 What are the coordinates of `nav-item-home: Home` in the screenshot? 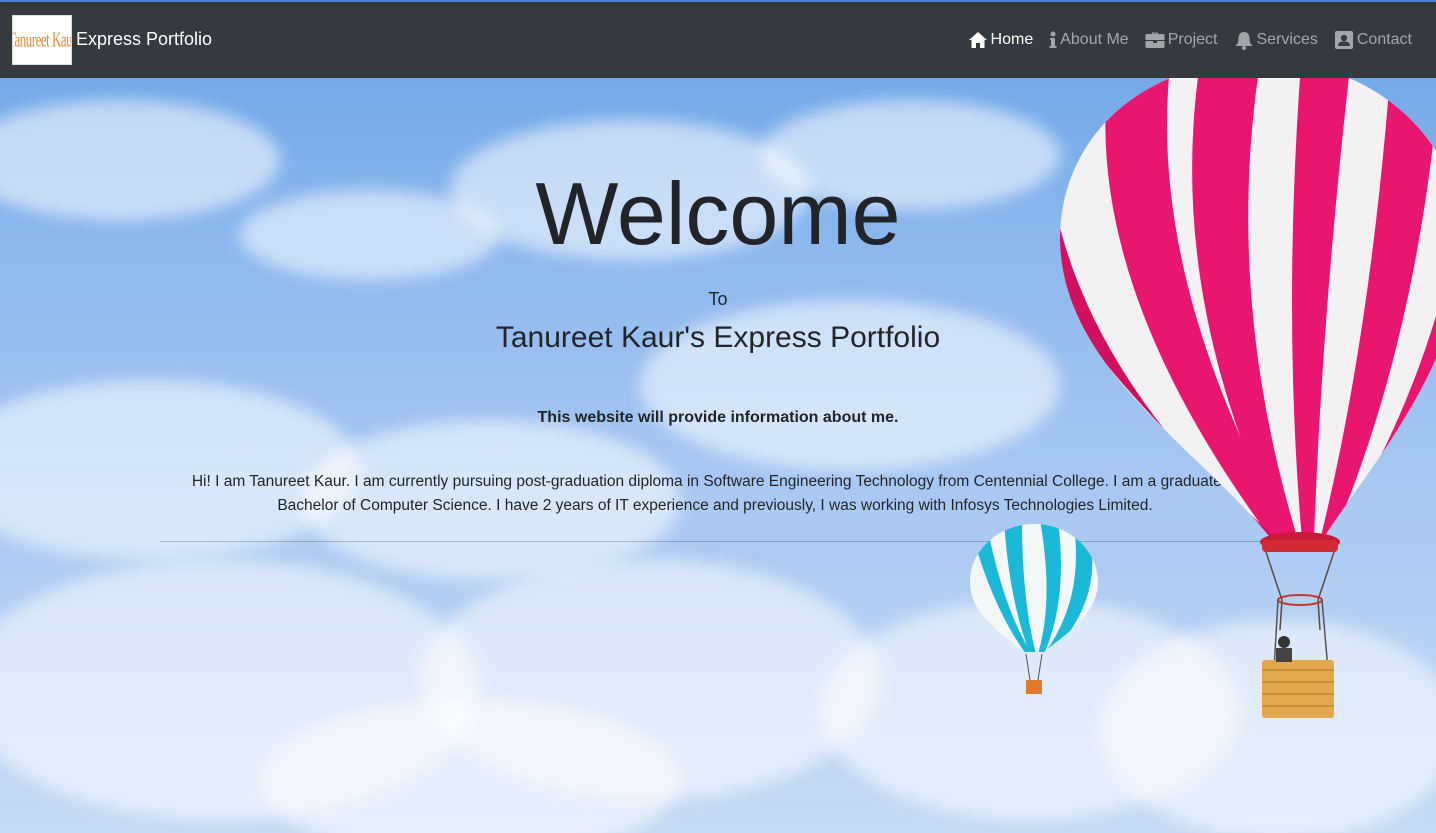 It's located at (1001, 40).